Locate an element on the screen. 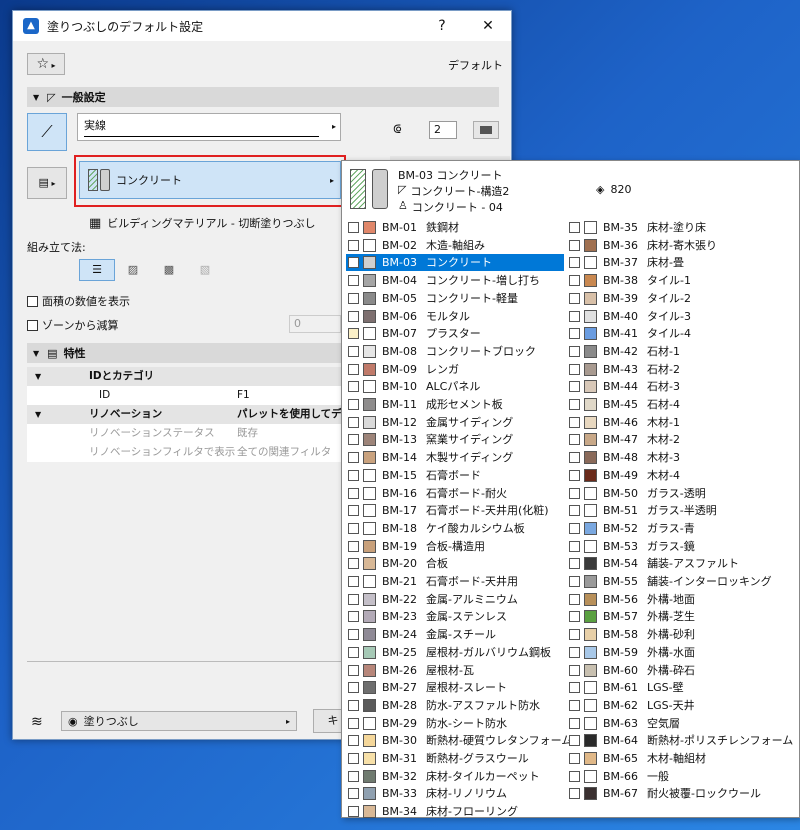 The height and width of the screenshot is (830, 800). material-item-bm-34: BM-34 床材-フローリング is located at coordinates (455, 811).